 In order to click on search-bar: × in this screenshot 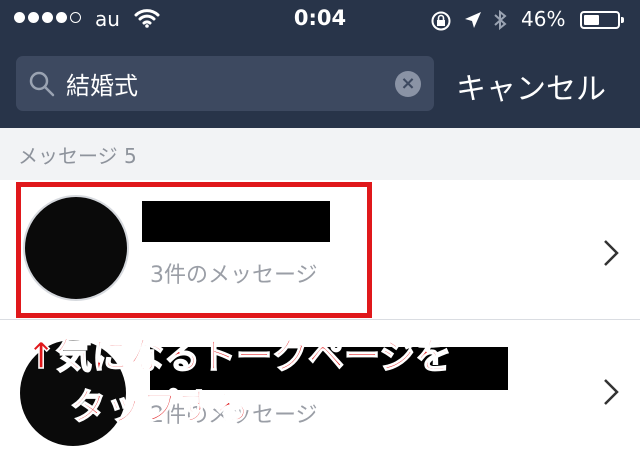, I will do `click(225, 83)`.